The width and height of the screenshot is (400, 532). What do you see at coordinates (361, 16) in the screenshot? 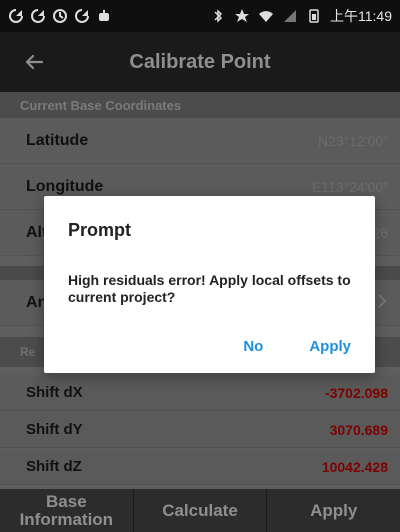
I see `status-time: 上午11:49` at bounding box center [361, 16].